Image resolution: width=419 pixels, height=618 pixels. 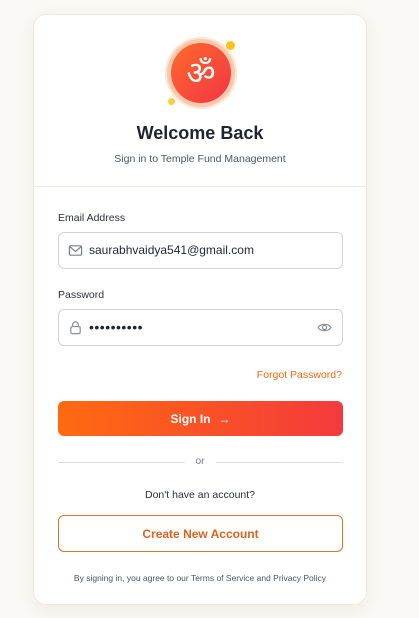 I want to click on eye-icon, so click(x=324, y=327).